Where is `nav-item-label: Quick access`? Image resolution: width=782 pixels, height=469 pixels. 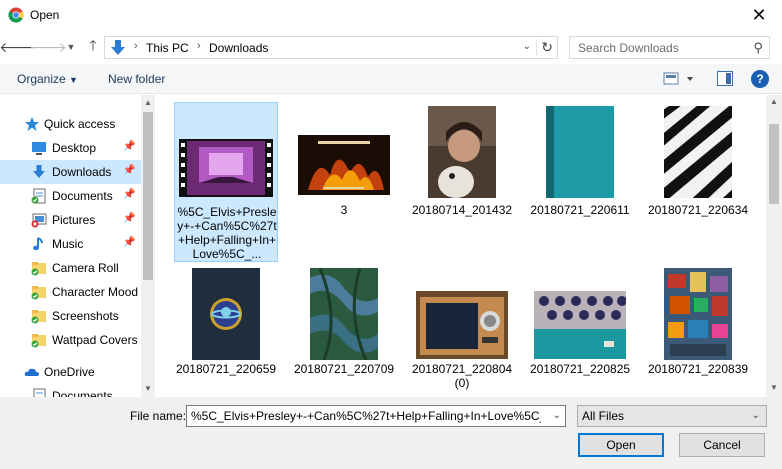
nav-item-label: Quick access is located at coordinates (80, 124).